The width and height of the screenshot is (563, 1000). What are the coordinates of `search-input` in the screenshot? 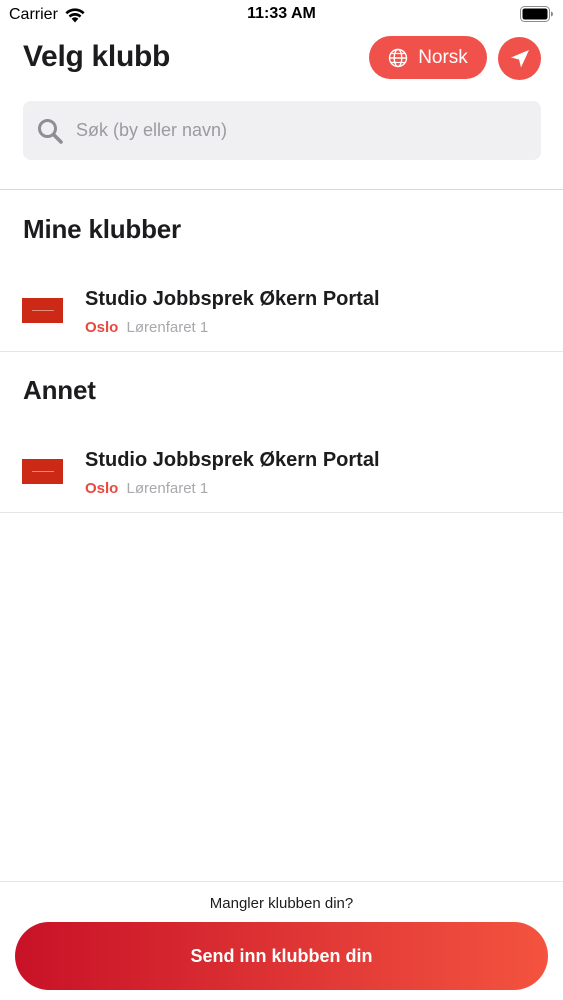 It's located at (286, 130).